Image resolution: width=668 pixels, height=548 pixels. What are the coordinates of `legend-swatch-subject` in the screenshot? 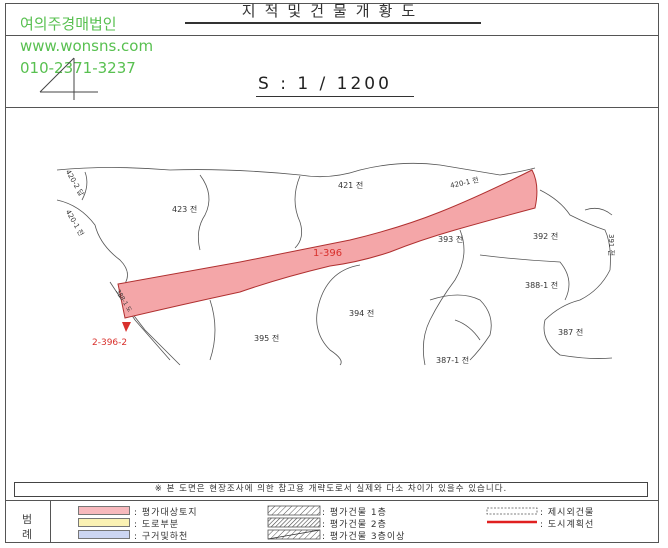 It's located at (104, 510).